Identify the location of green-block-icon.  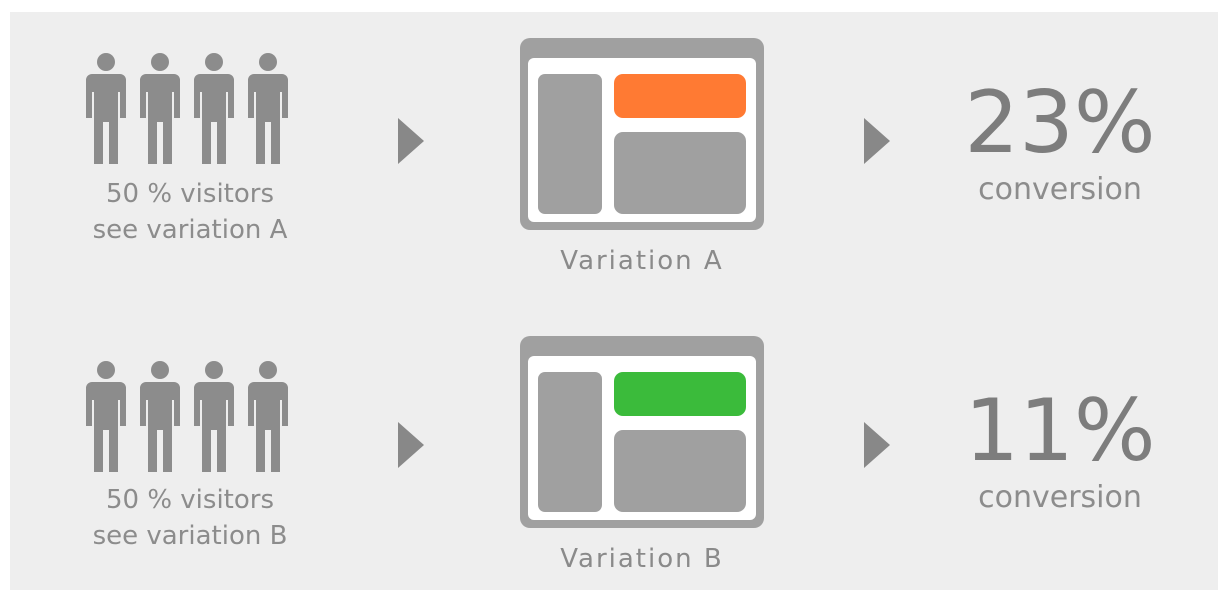
(680, 394).